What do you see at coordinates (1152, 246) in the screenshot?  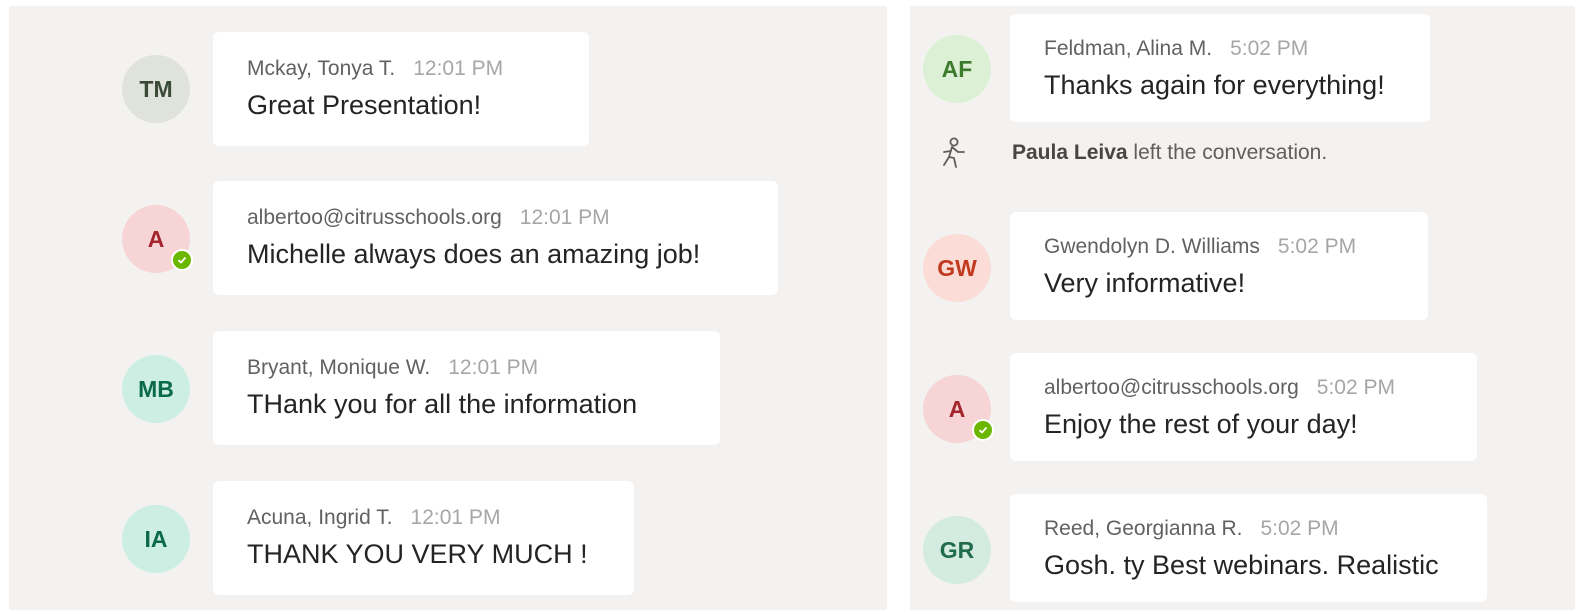 I see `sender-name: Gwendolyn D. Williams` at bounding box center [1152, 246].